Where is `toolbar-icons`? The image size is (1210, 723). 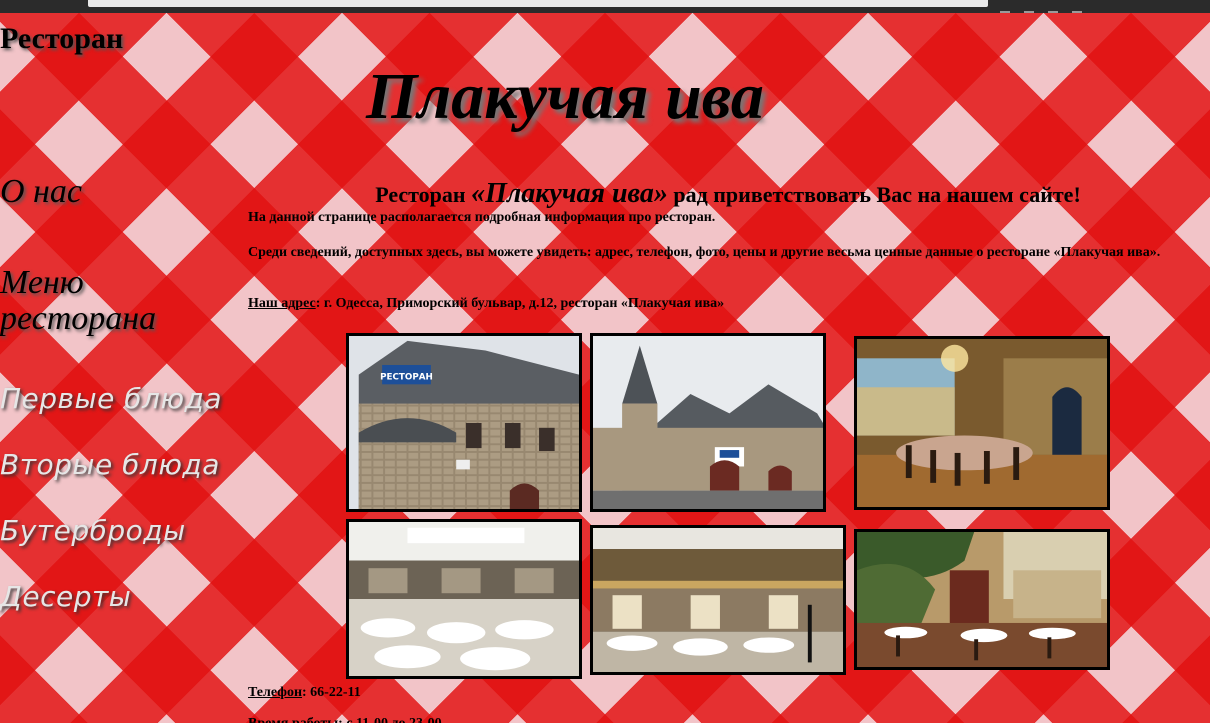 toolbar-icons is located at coordinates (1060, 6).